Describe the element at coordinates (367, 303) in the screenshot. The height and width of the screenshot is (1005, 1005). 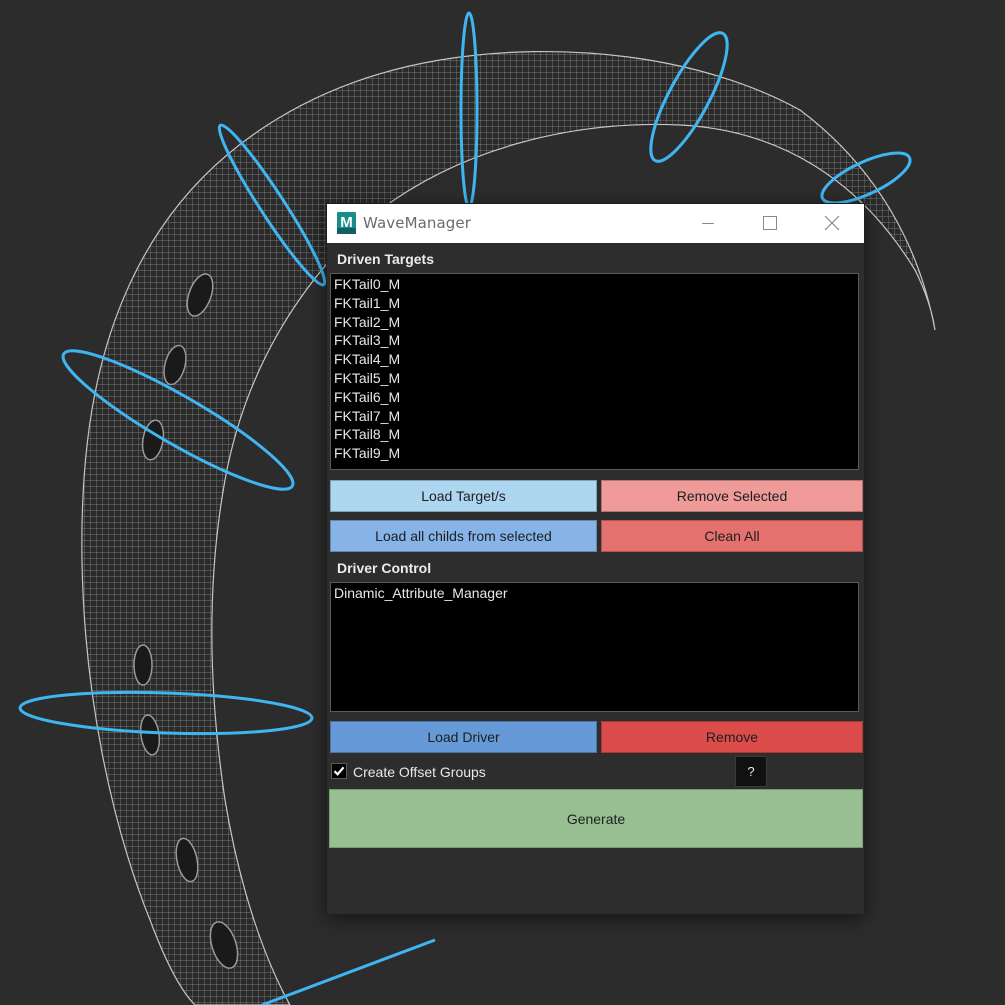
I see `list-item: FKTail1_M` at that location.